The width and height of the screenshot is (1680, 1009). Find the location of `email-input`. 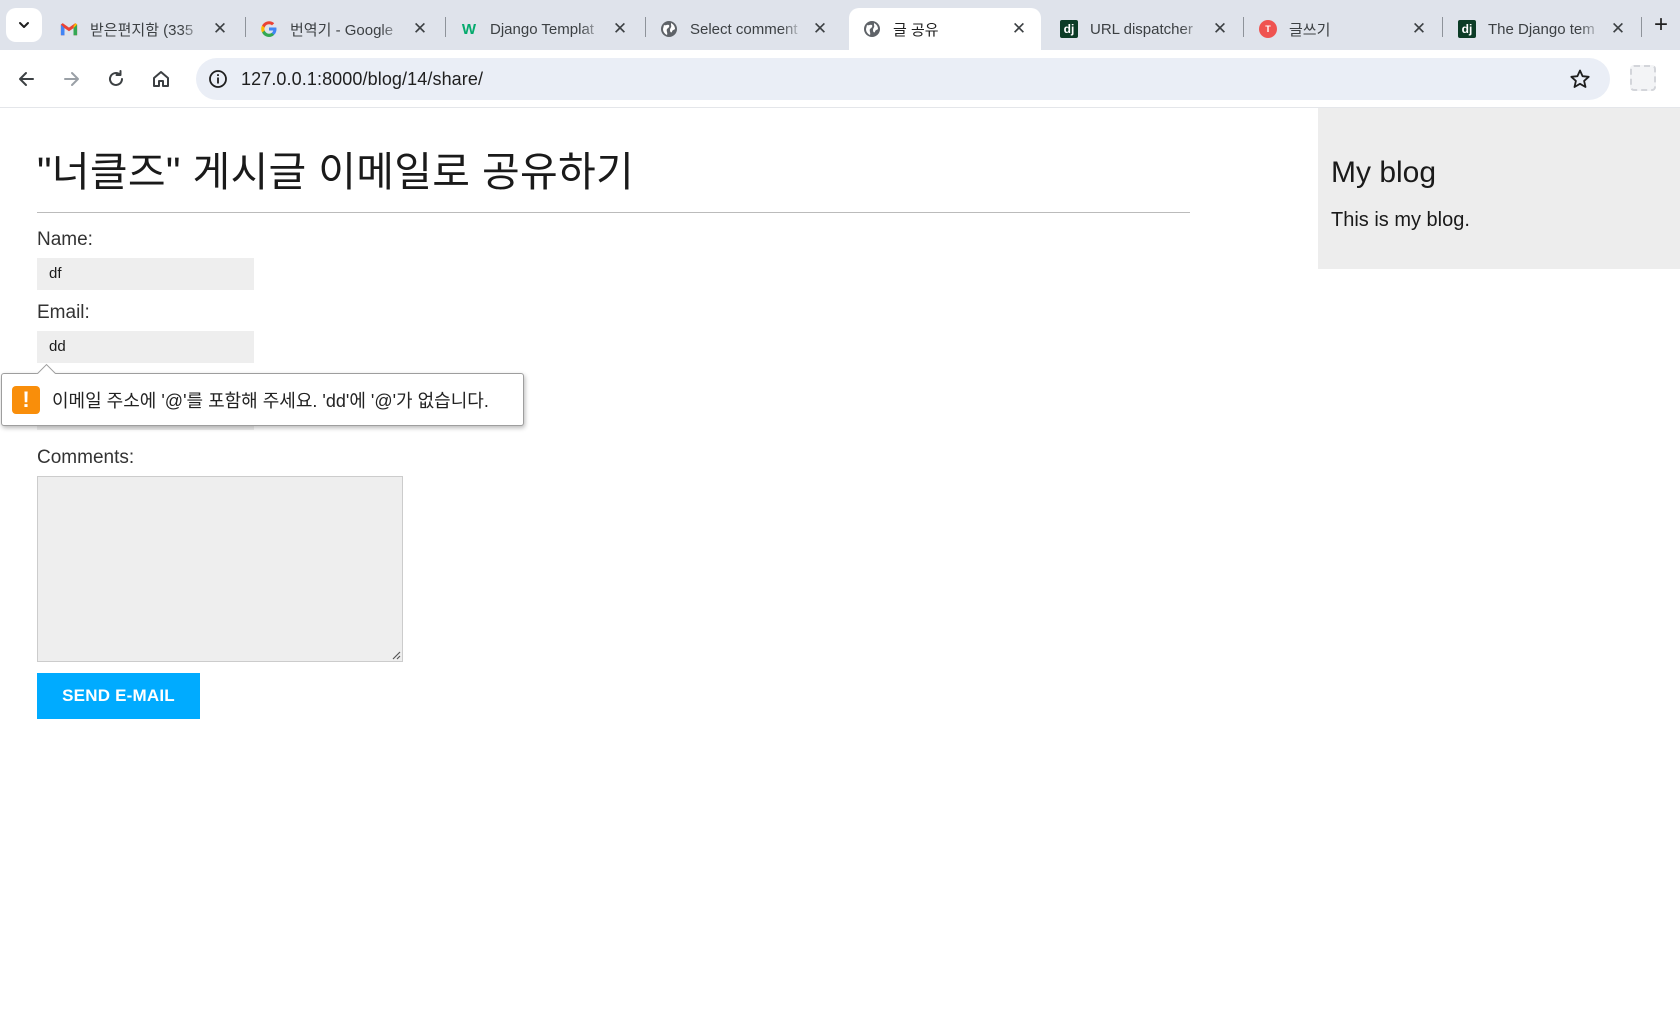

email-input is located at coordinates (145, 347).